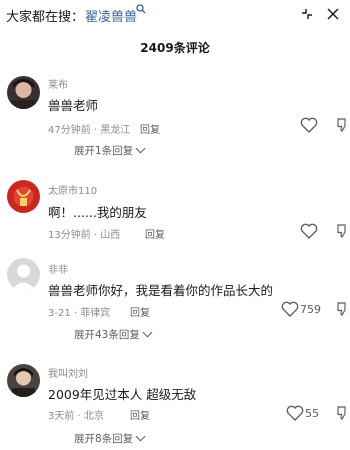 The width and height of the screenshot is (350, 450). What do you see at coordinates (73, 105) in the screenshot?
I see `comment-text: 兽兽老师` at bounding box center [73, 105].